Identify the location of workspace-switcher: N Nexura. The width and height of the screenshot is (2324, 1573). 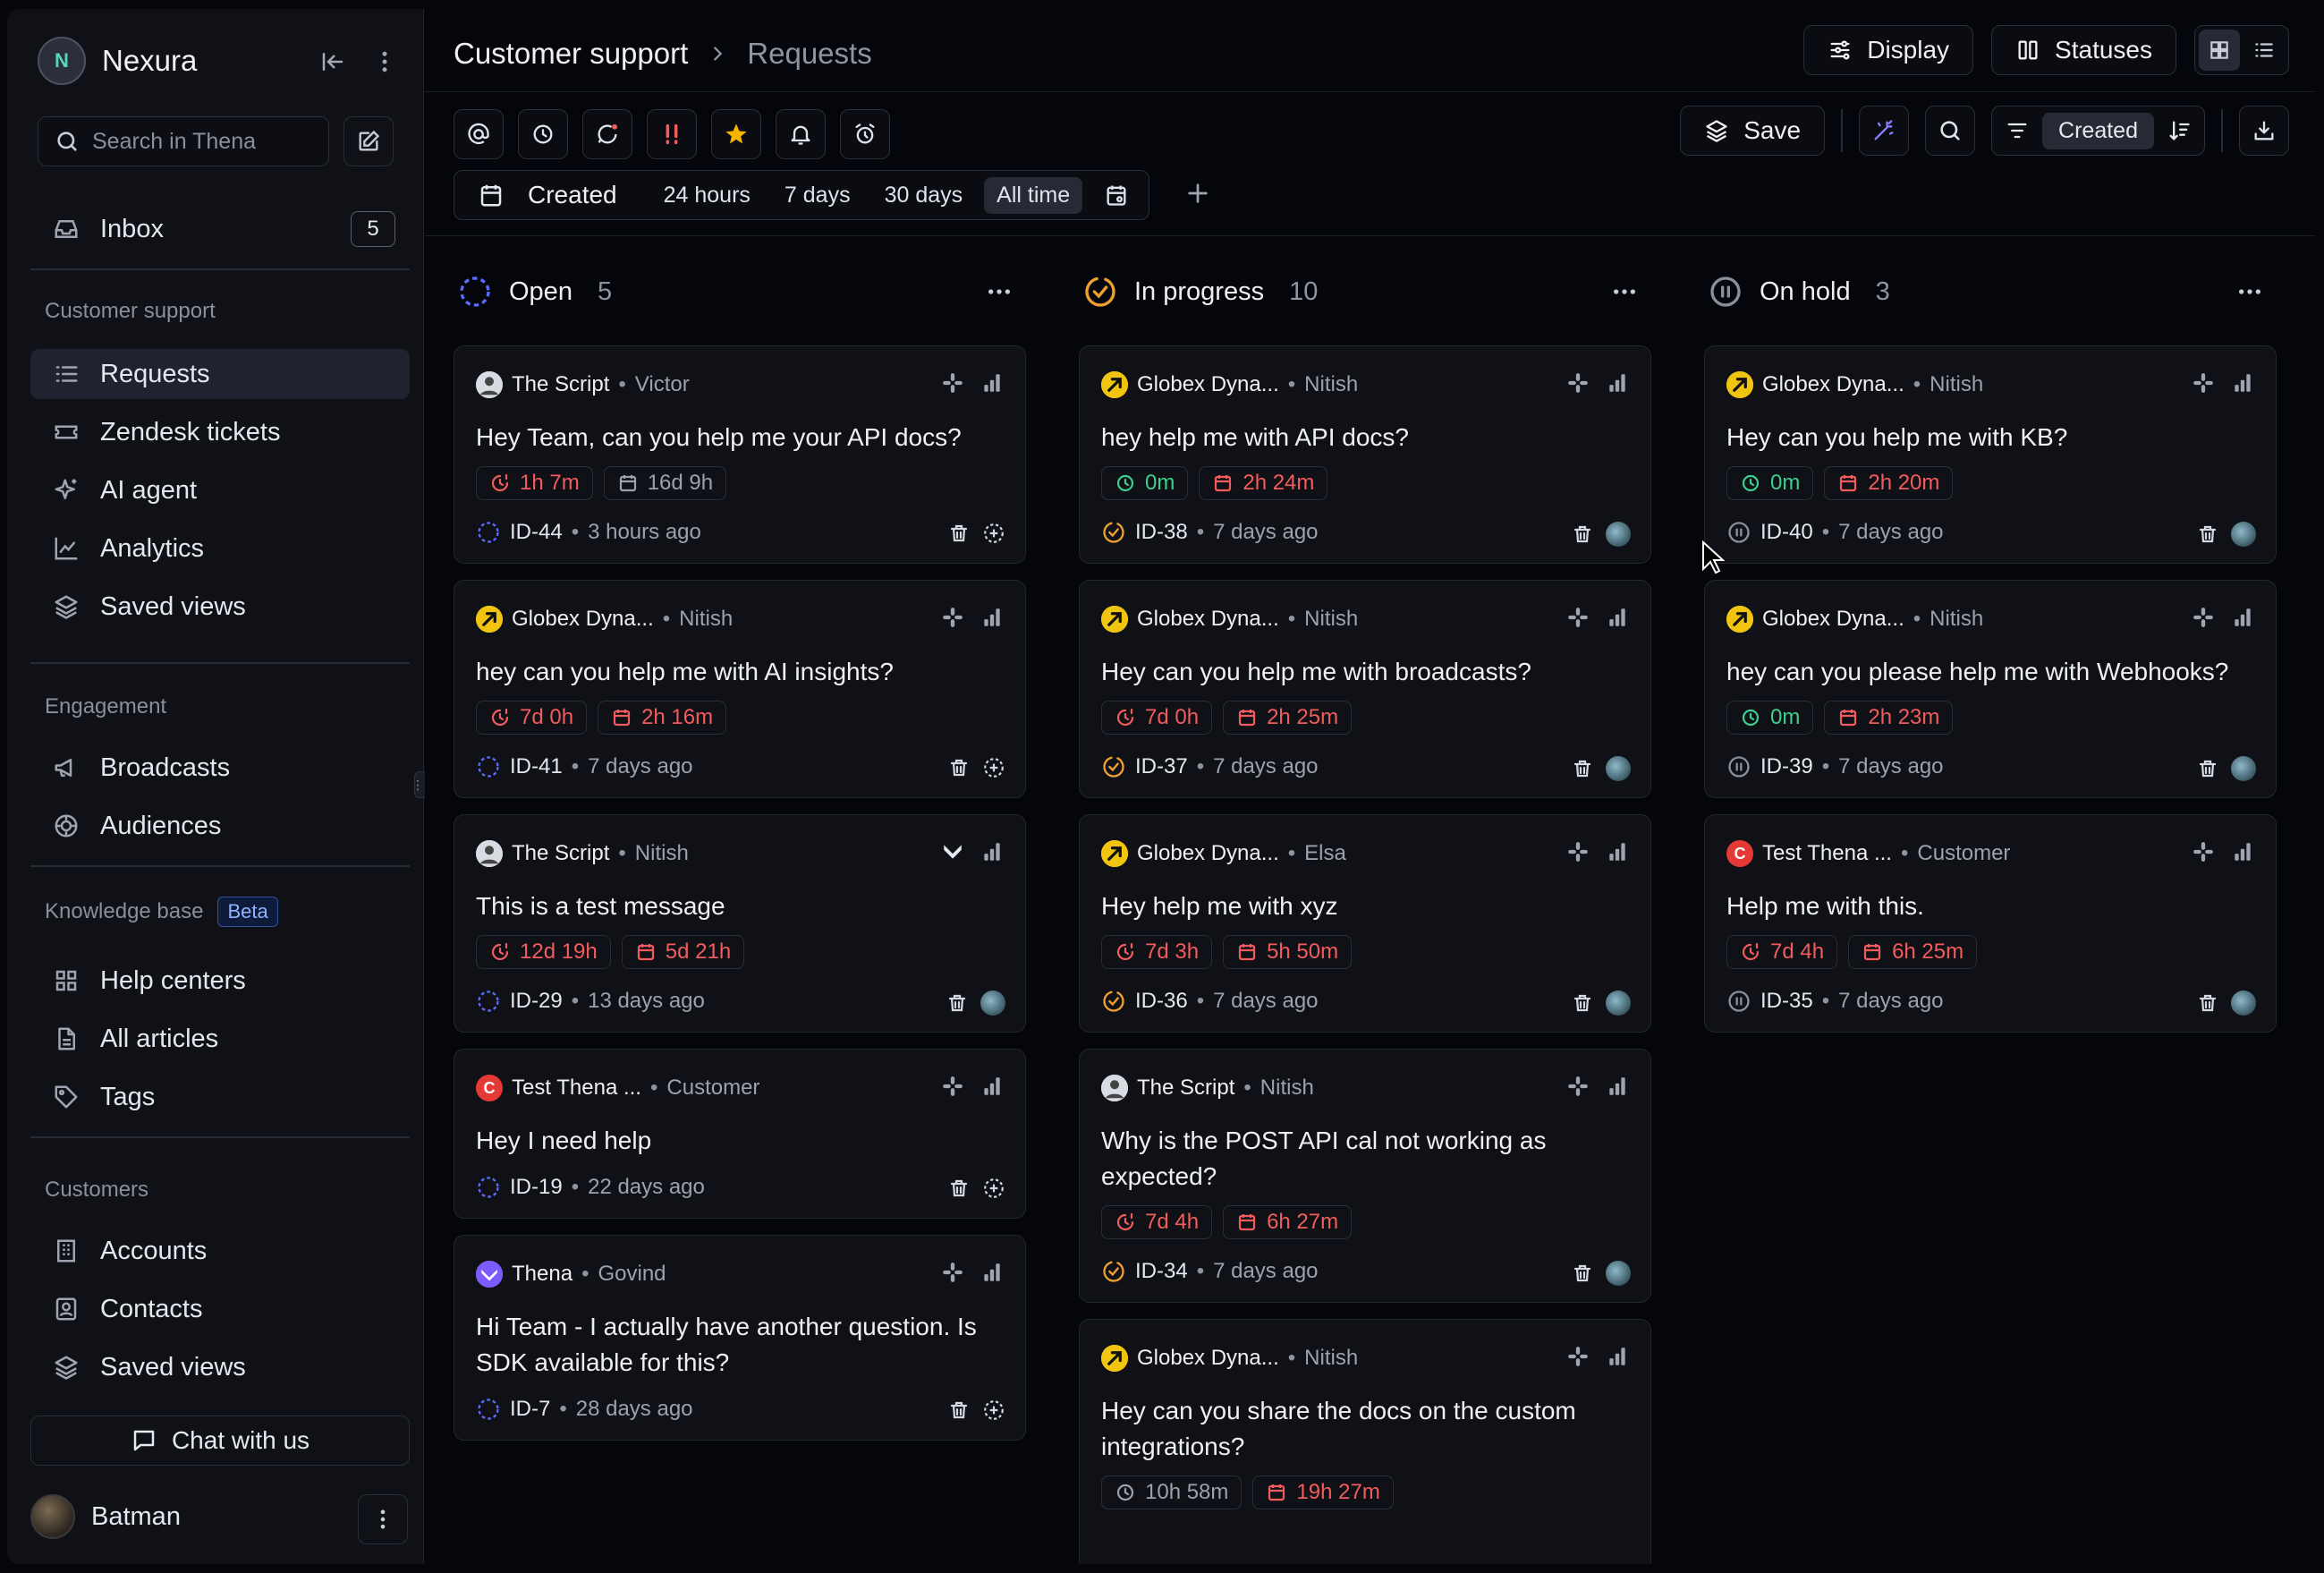
(118, 61).